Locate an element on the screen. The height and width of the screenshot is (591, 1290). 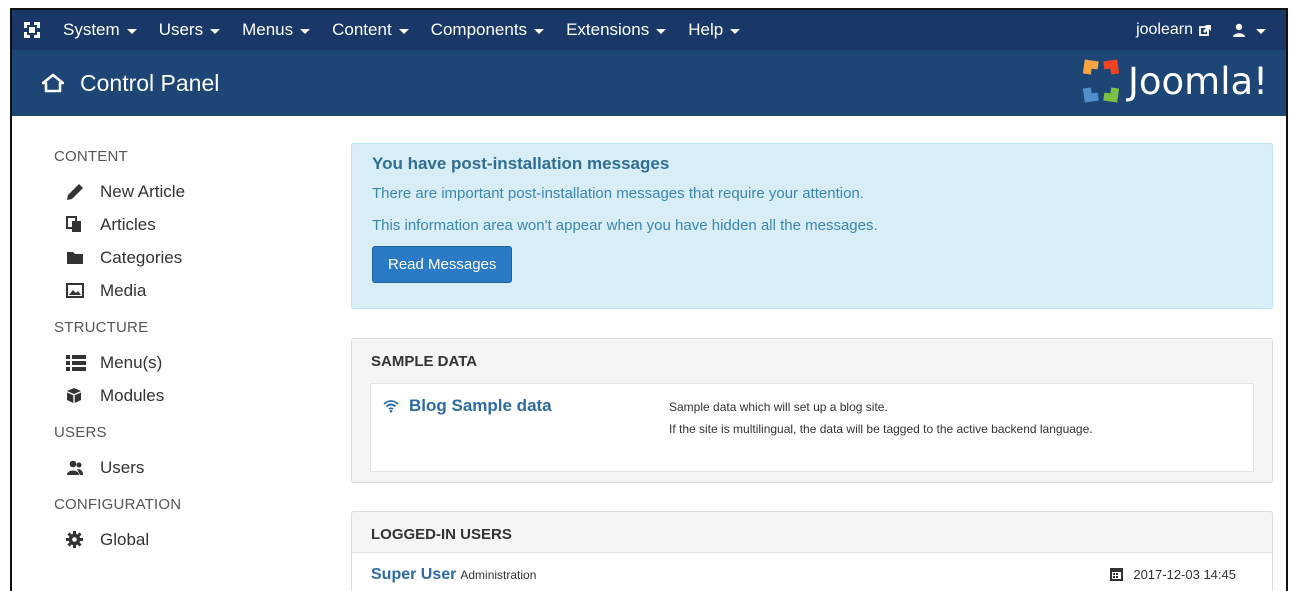
sidebar-item-users: Users is located at coordinates (193, 467).